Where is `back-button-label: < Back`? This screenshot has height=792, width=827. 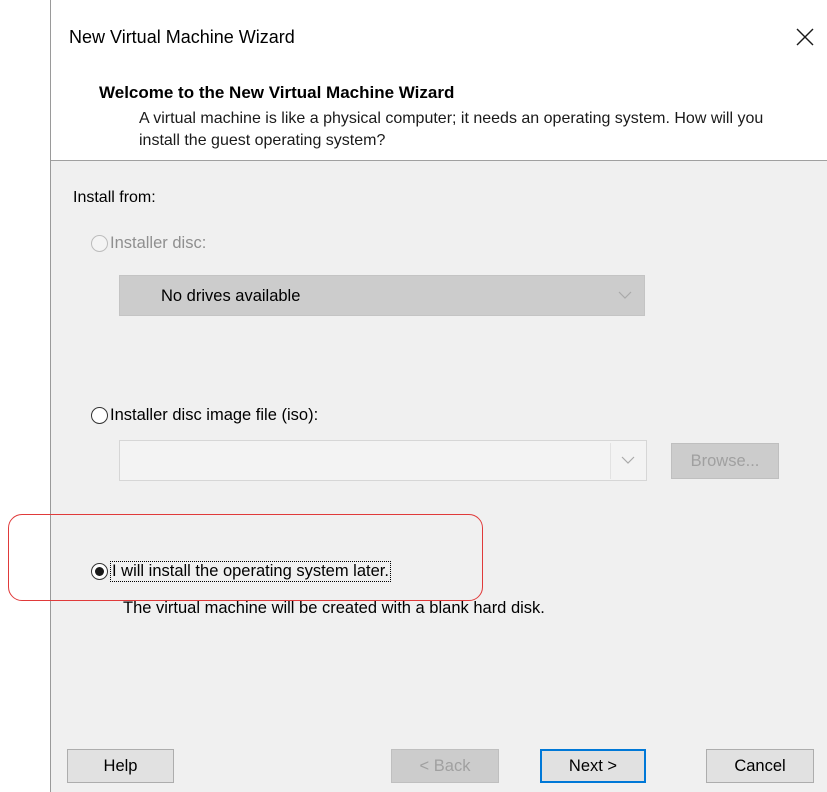
back-button-label: < Back is located at coordinates (445, 765).